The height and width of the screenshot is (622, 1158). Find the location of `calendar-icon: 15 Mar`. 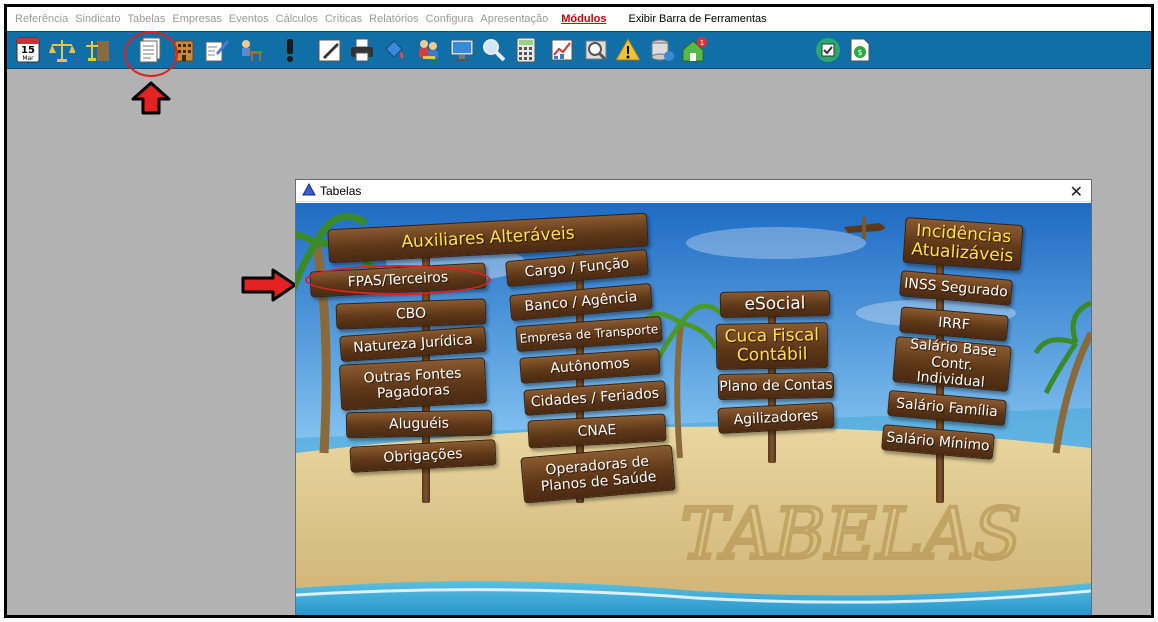

calendar-icon: 15 Mar is located at coordinates (28, 50).